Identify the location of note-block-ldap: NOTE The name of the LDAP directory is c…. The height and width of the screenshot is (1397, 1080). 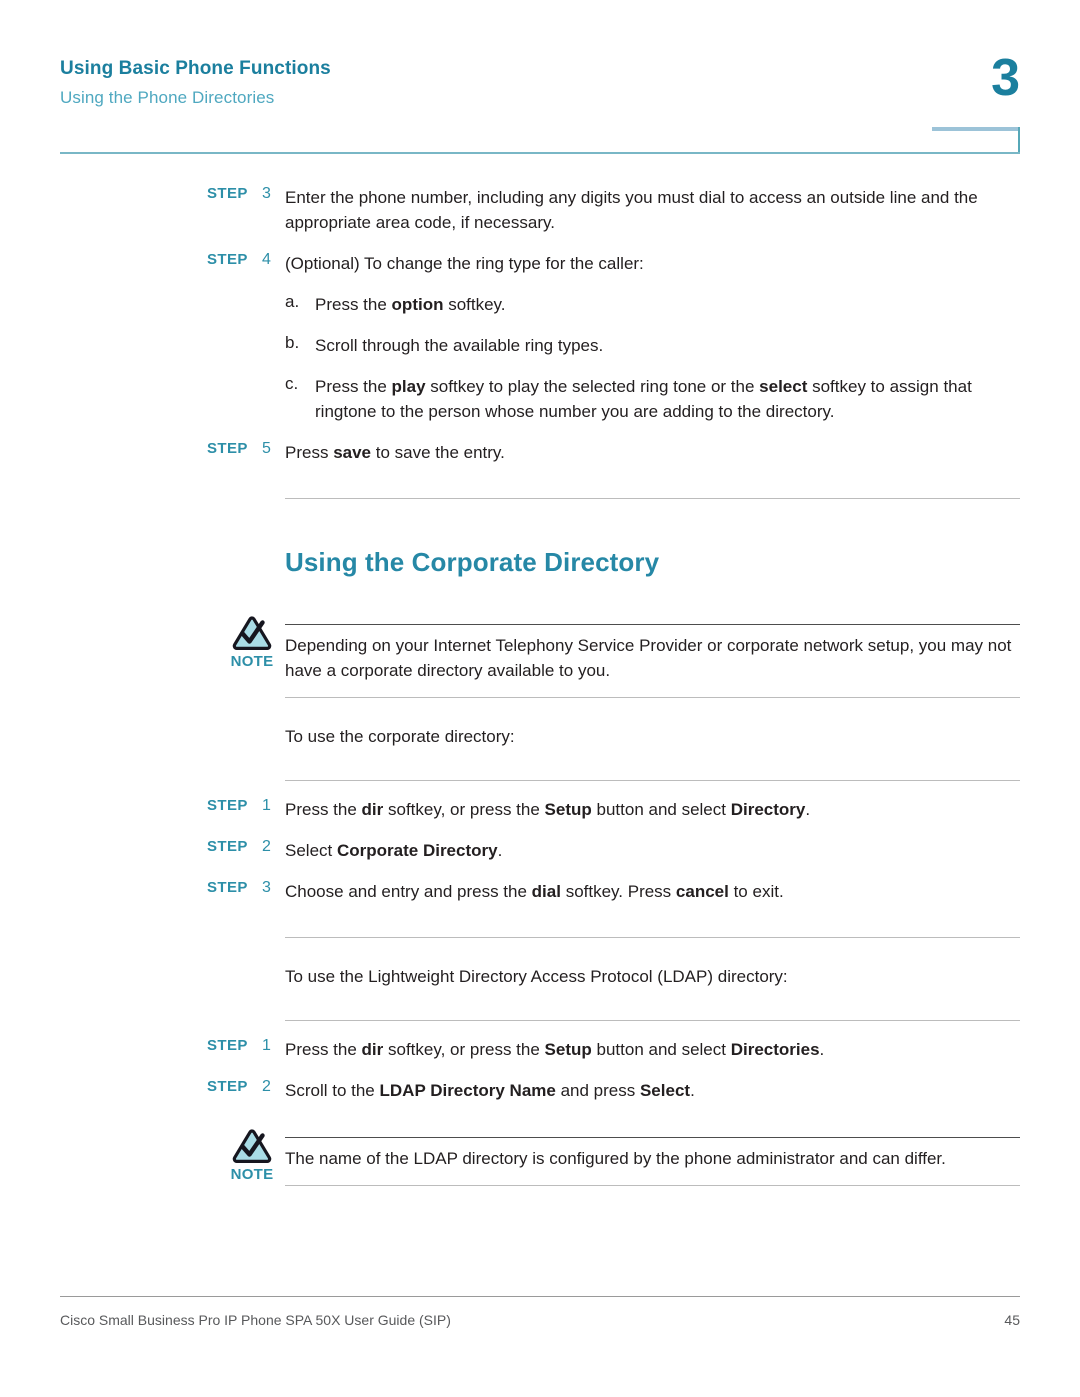
(540, 1157).